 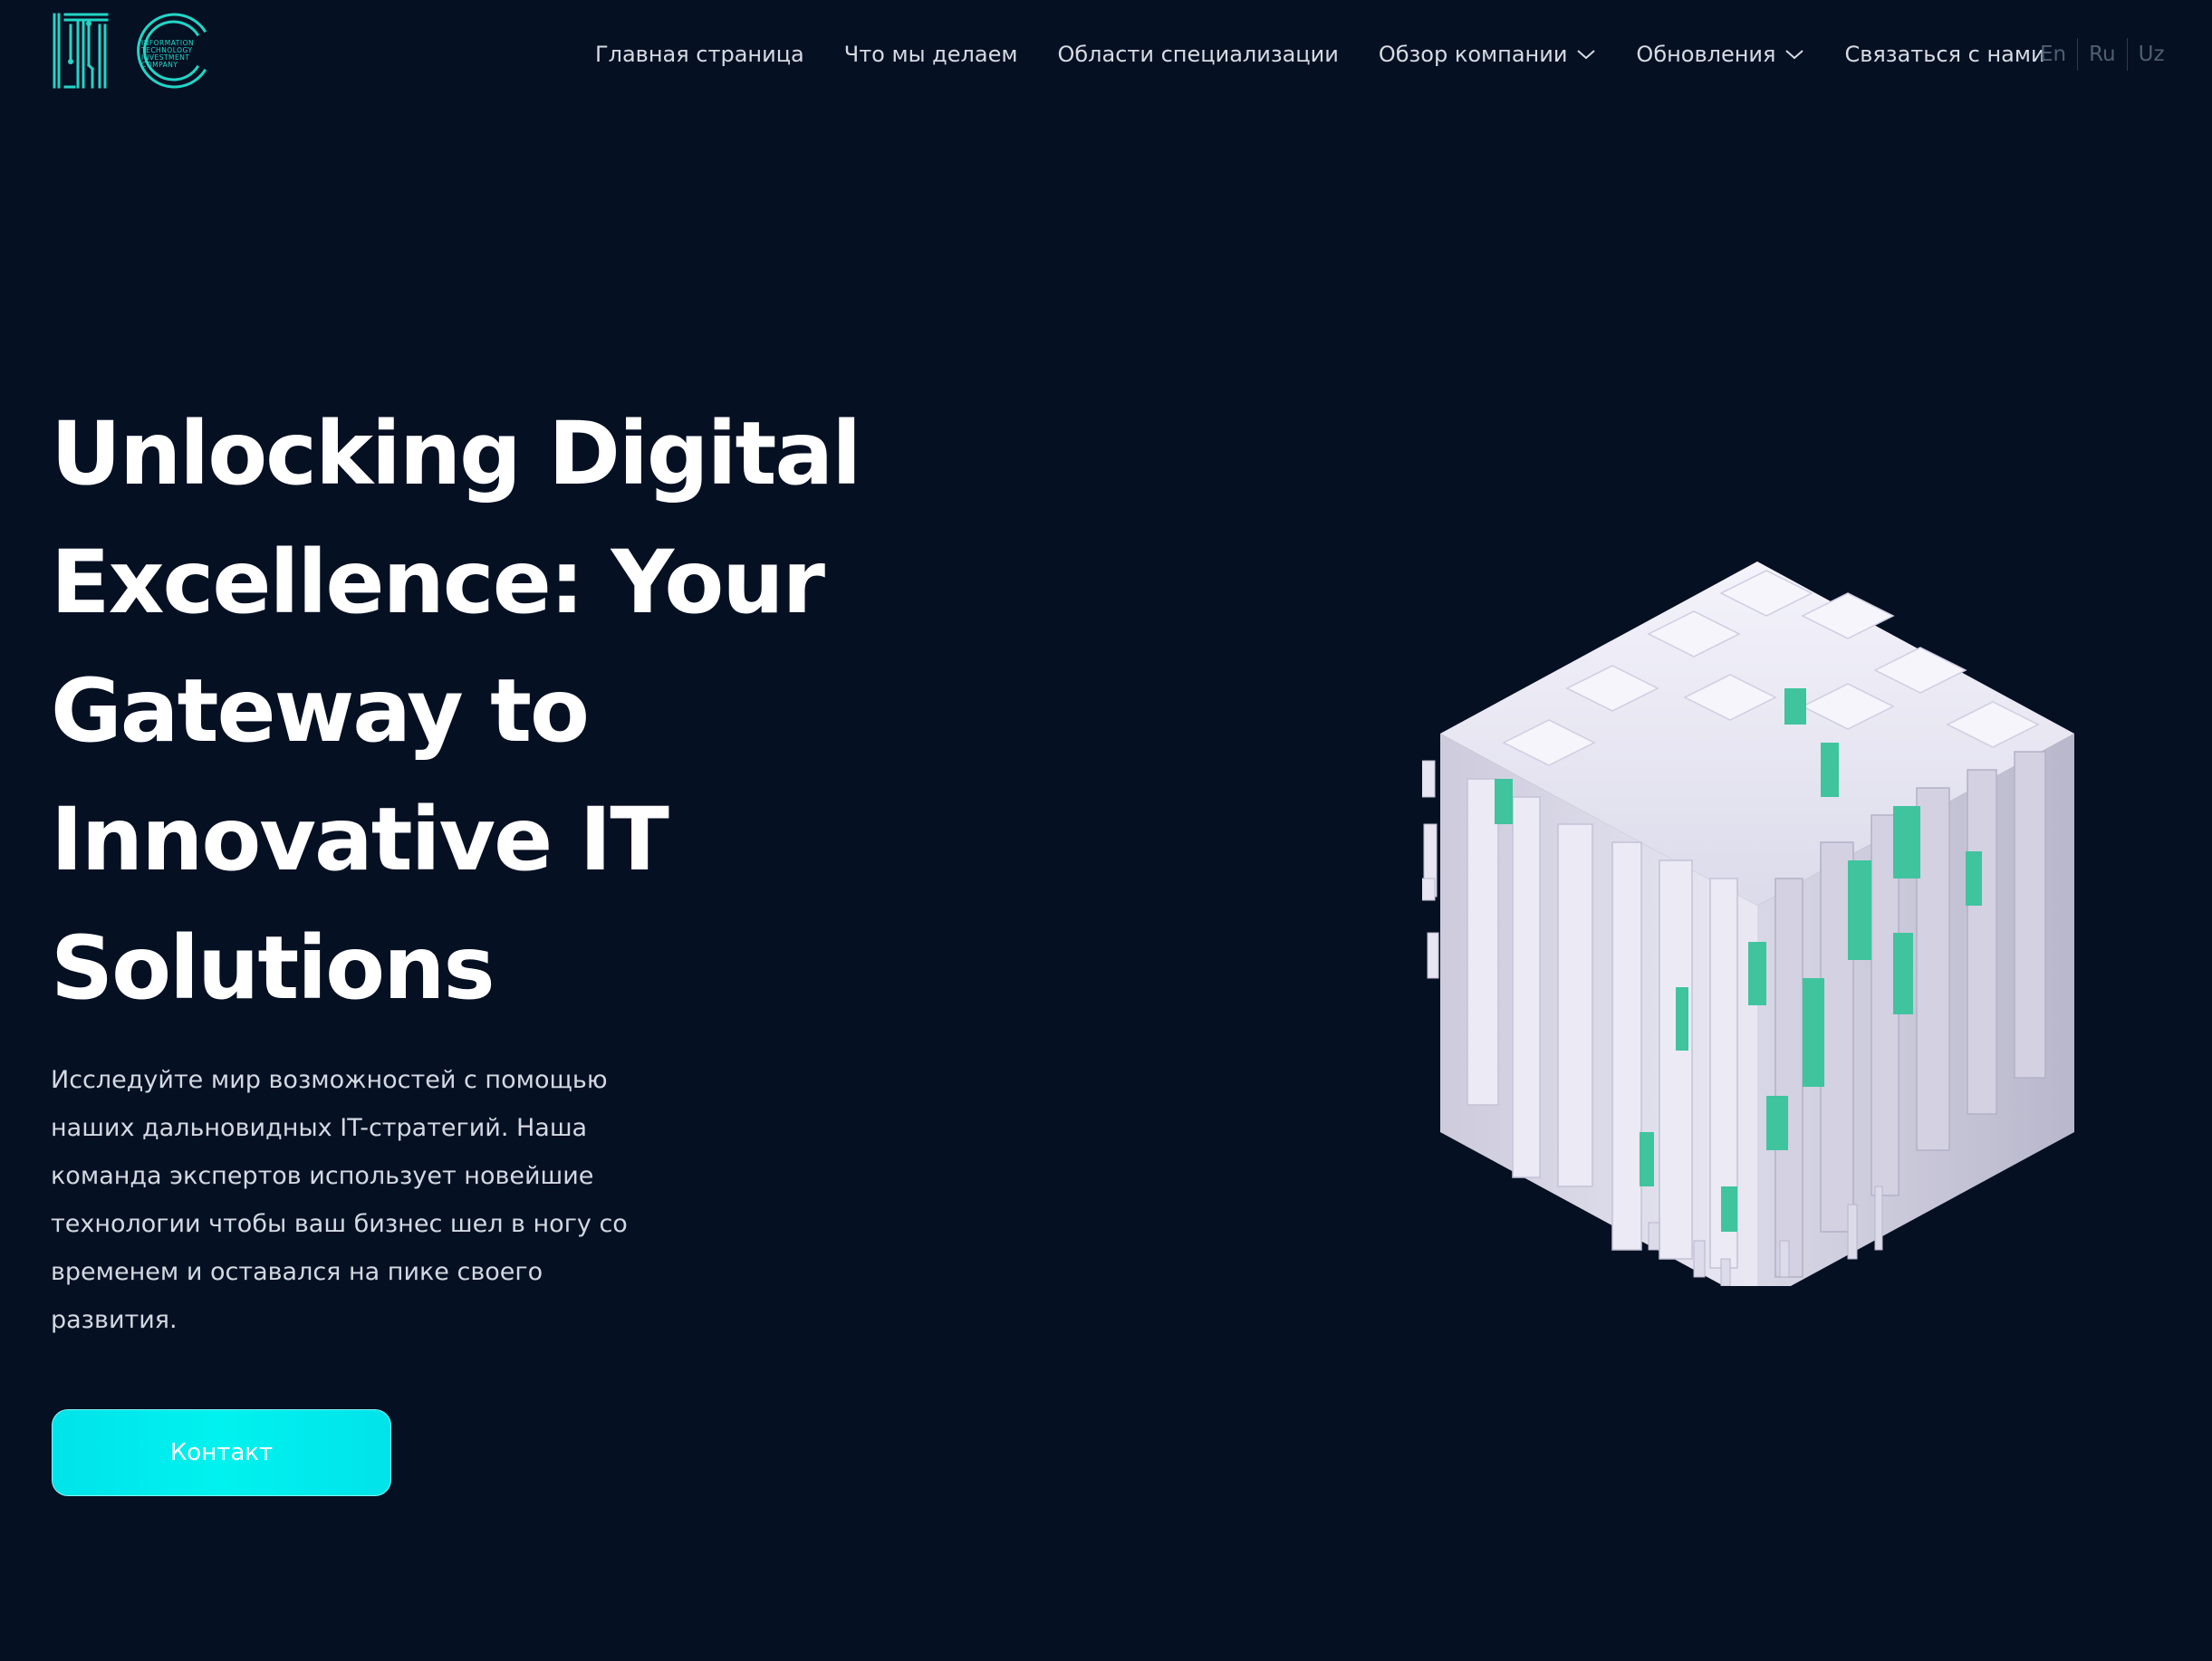 I want to click on nav-item-contact-us: Связаться с нами, so click(x=1944, y=54).